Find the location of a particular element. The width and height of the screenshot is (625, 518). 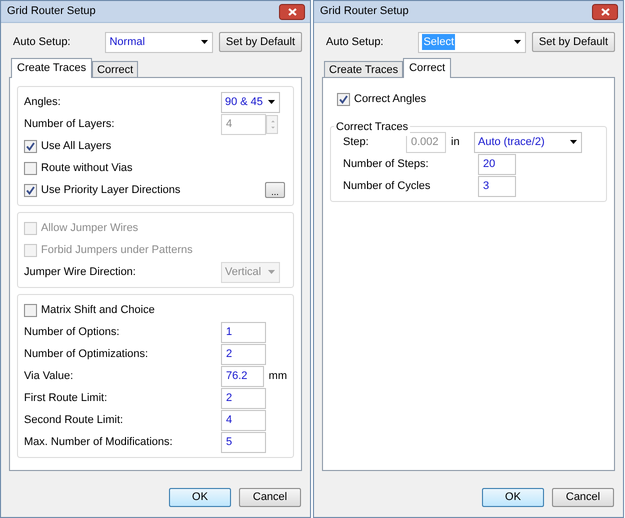

input-field: 3 is located at coordinates (497, 186).